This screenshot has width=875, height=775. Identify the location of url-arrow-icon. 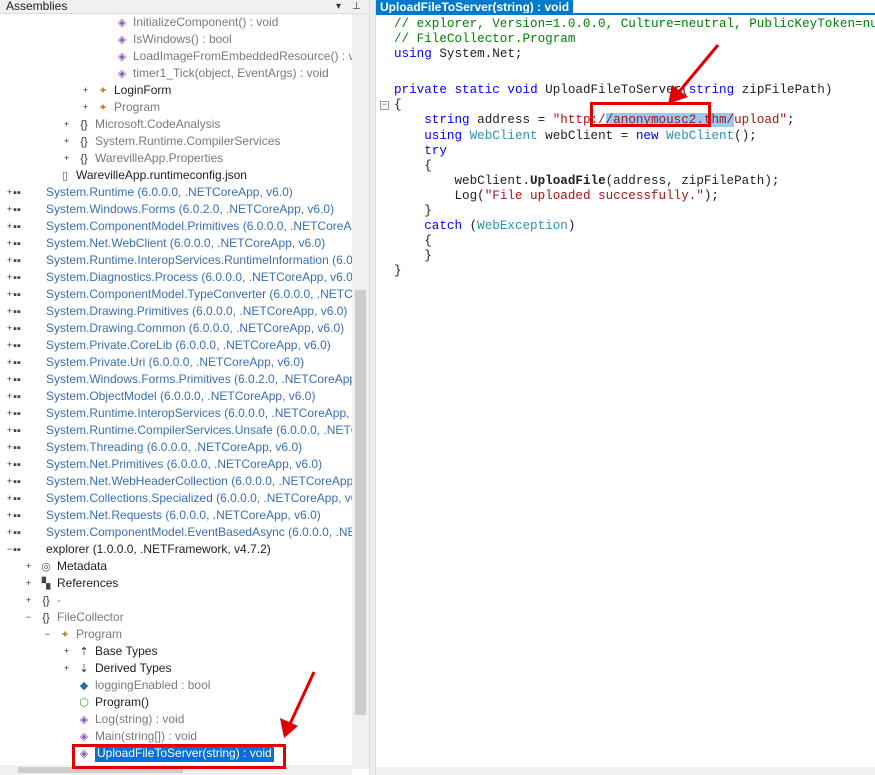
(694, 74).